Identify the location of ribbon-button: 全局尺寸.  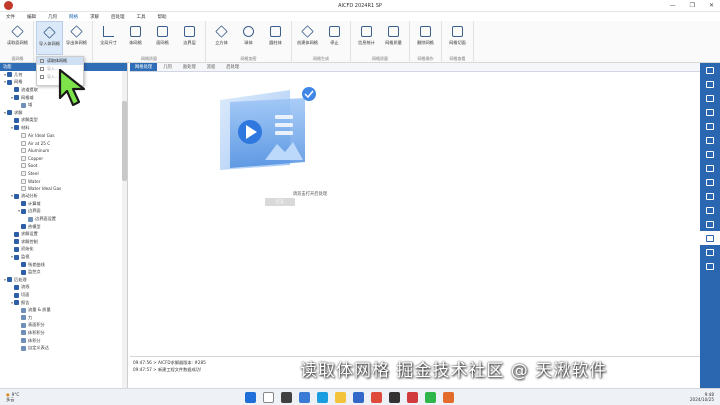
(108, 38).